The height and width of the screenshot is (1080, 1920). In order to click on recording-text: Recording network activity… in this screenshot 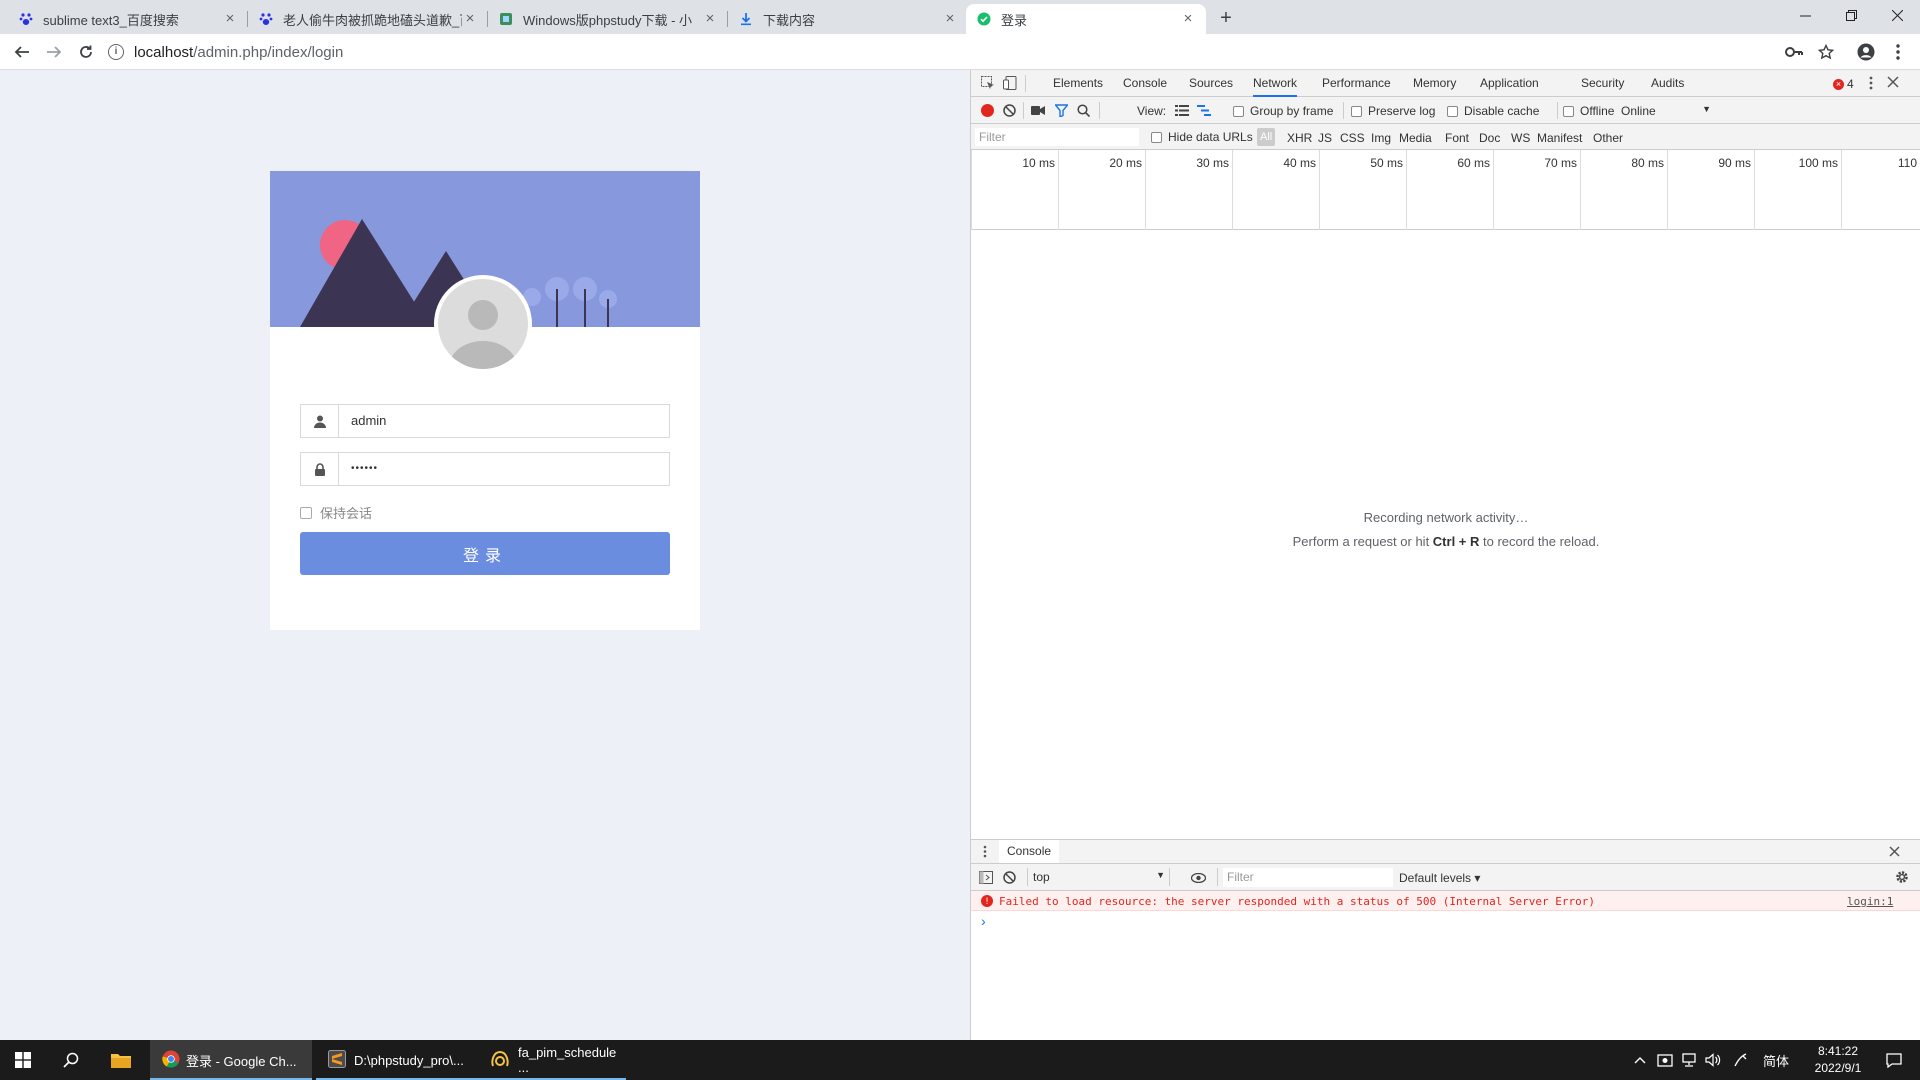, I will do `click(1446, 517)`.